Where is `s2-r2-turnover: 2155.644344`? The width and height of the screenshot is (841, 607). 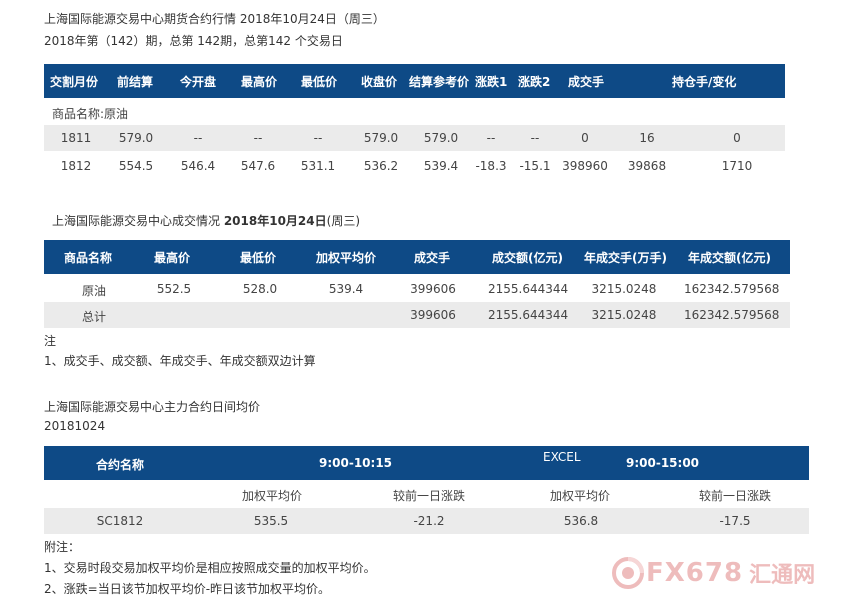 s2-r2-turnover: 2155.644344 is located at coordinates (528, 315).